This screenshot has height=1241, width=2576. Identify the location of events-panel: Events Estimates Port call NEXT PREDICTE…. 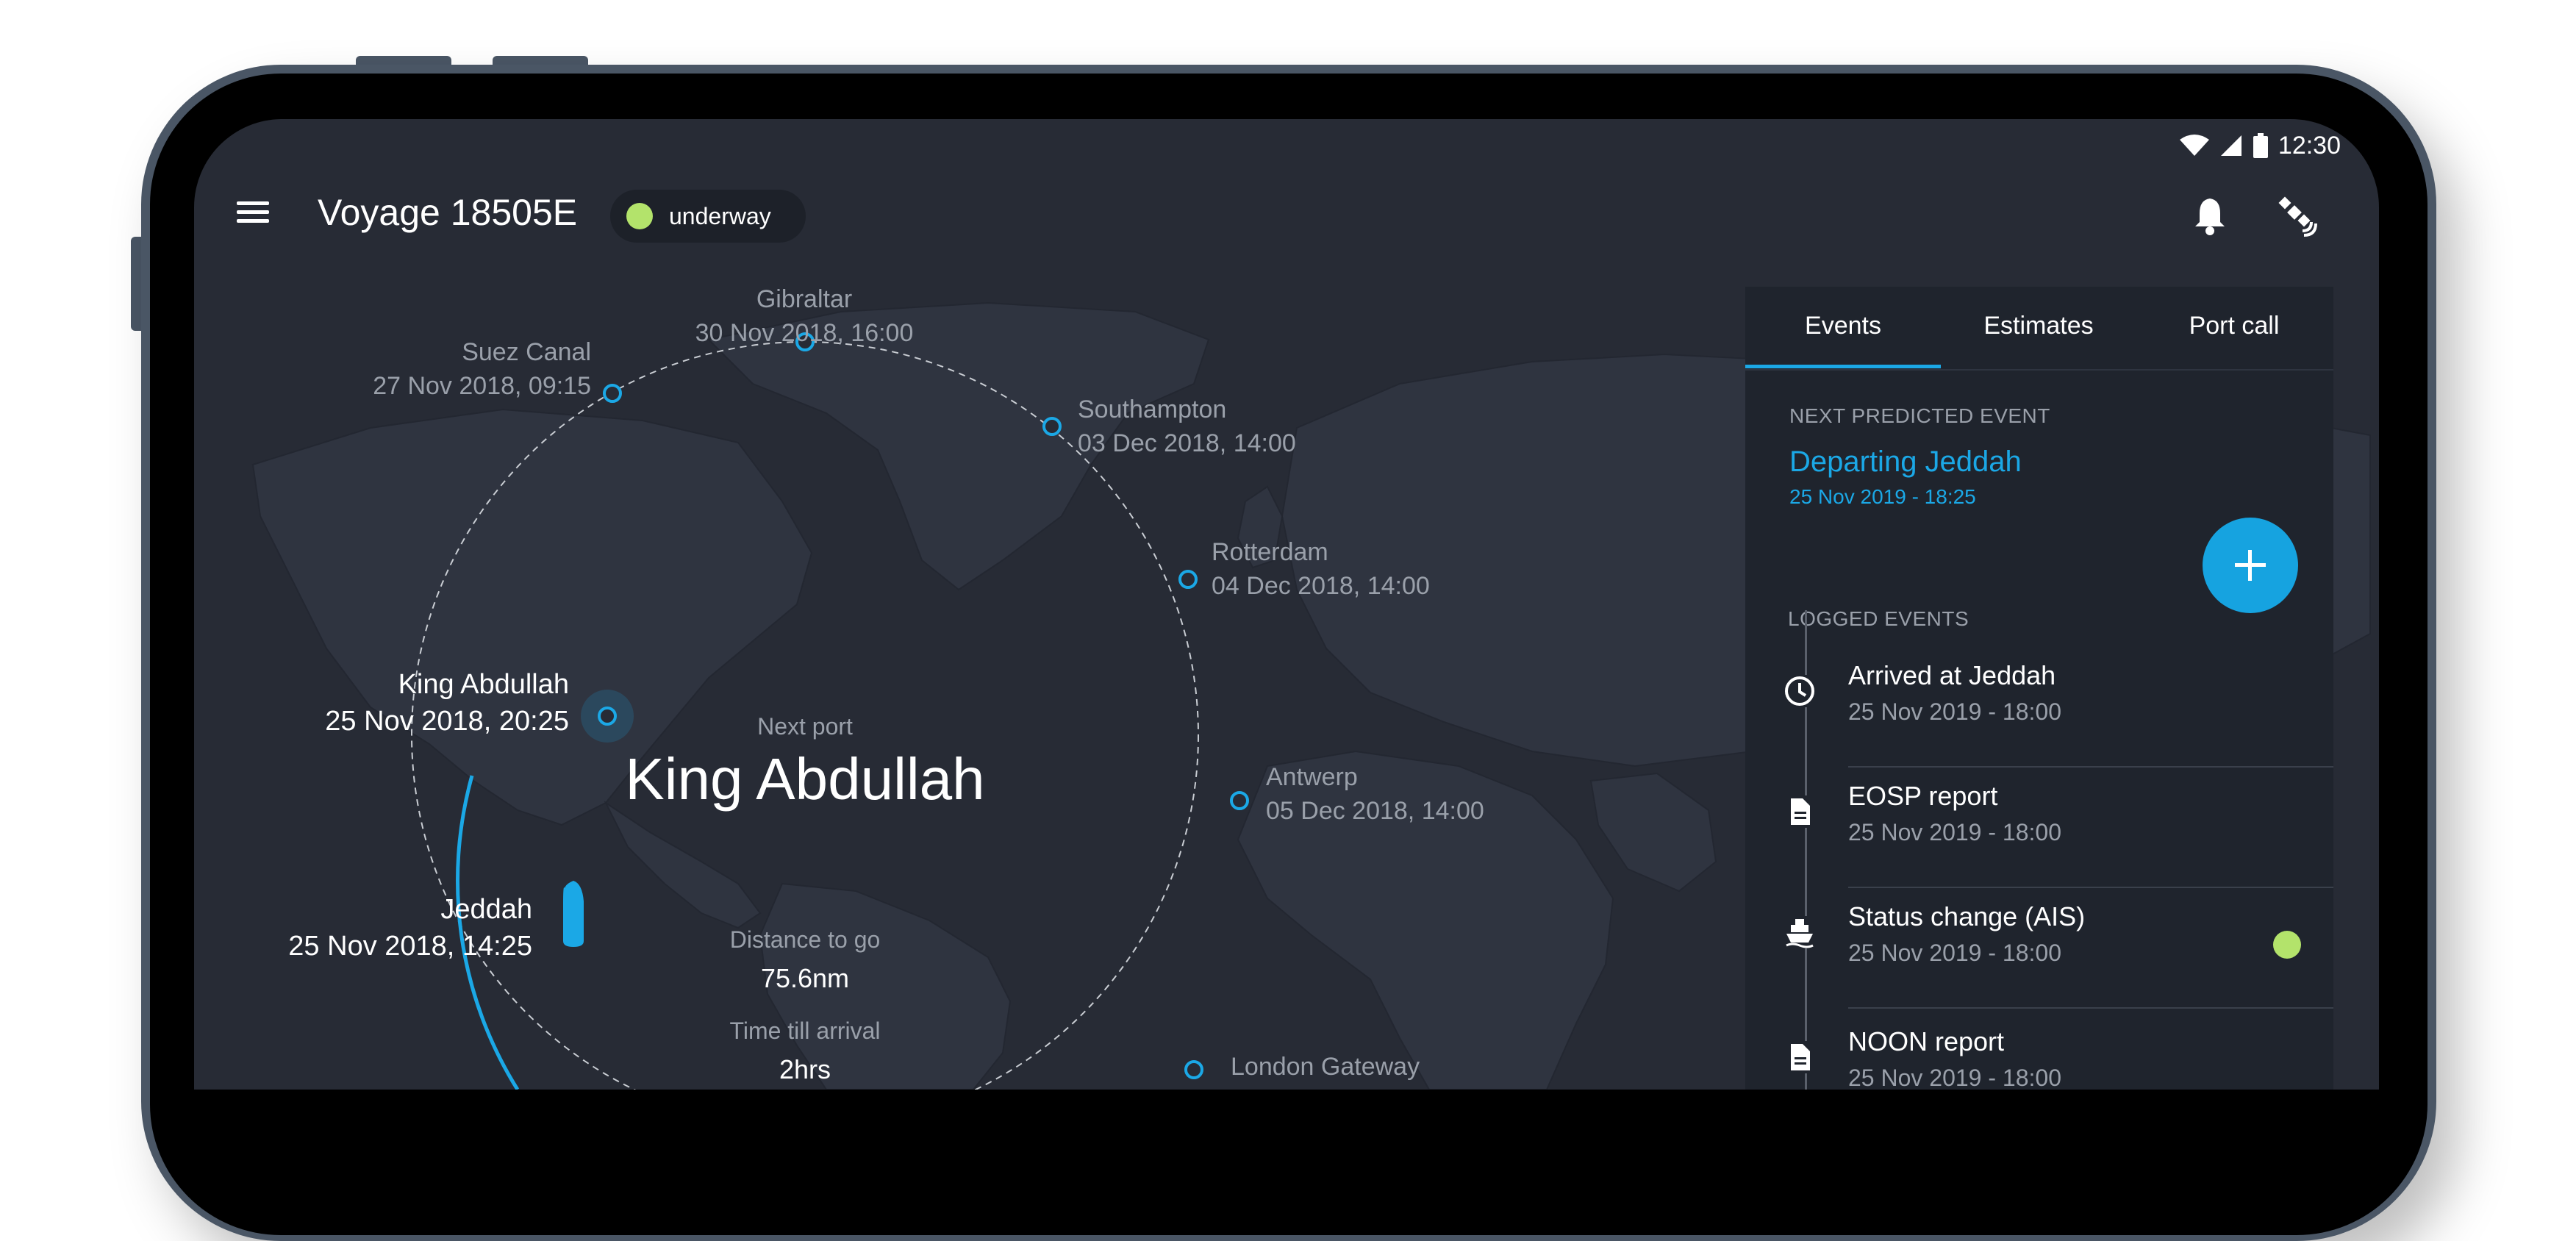
(2039, 689).